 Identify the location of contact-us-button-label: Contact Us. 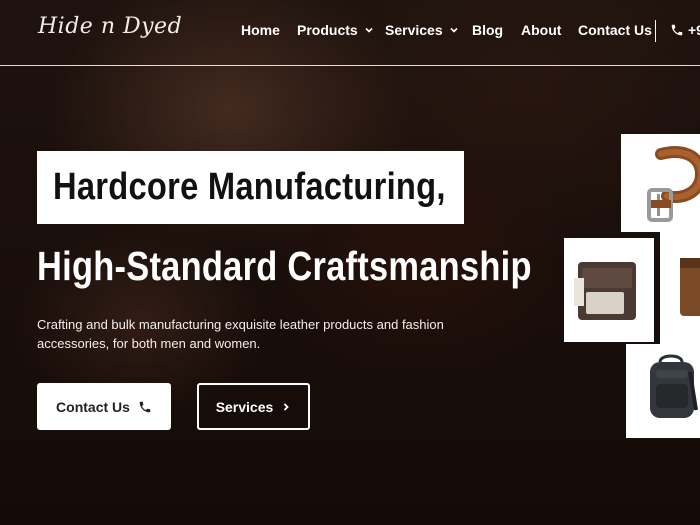
(93, 406).